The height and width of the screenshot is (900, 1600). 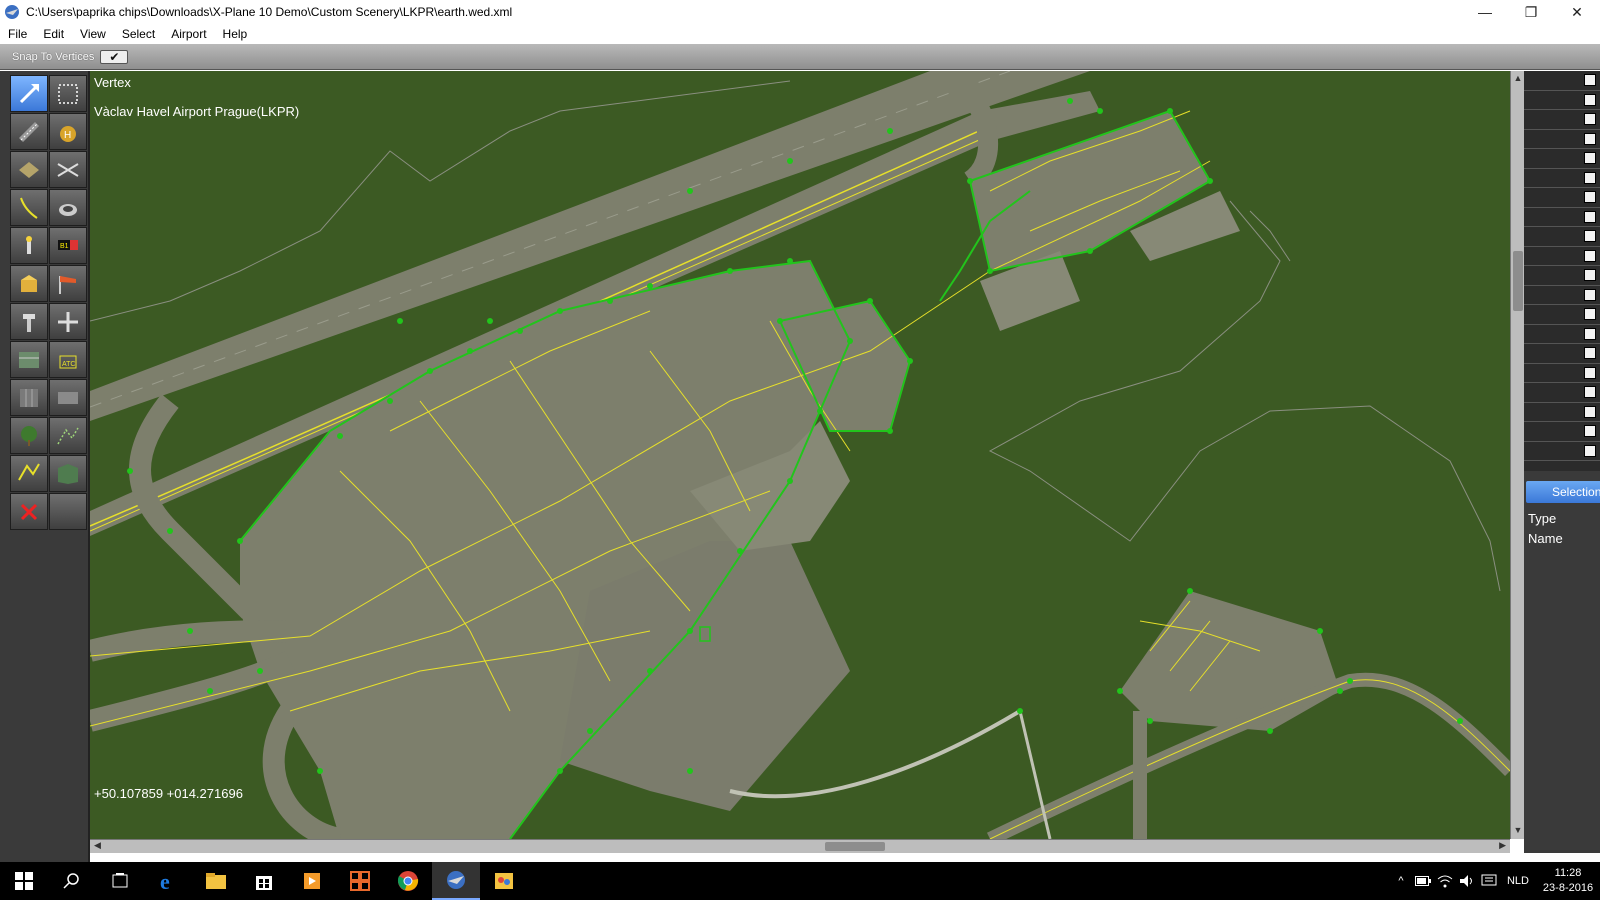 I want to click on close-button: ✕, so click(x=1577, y=12).